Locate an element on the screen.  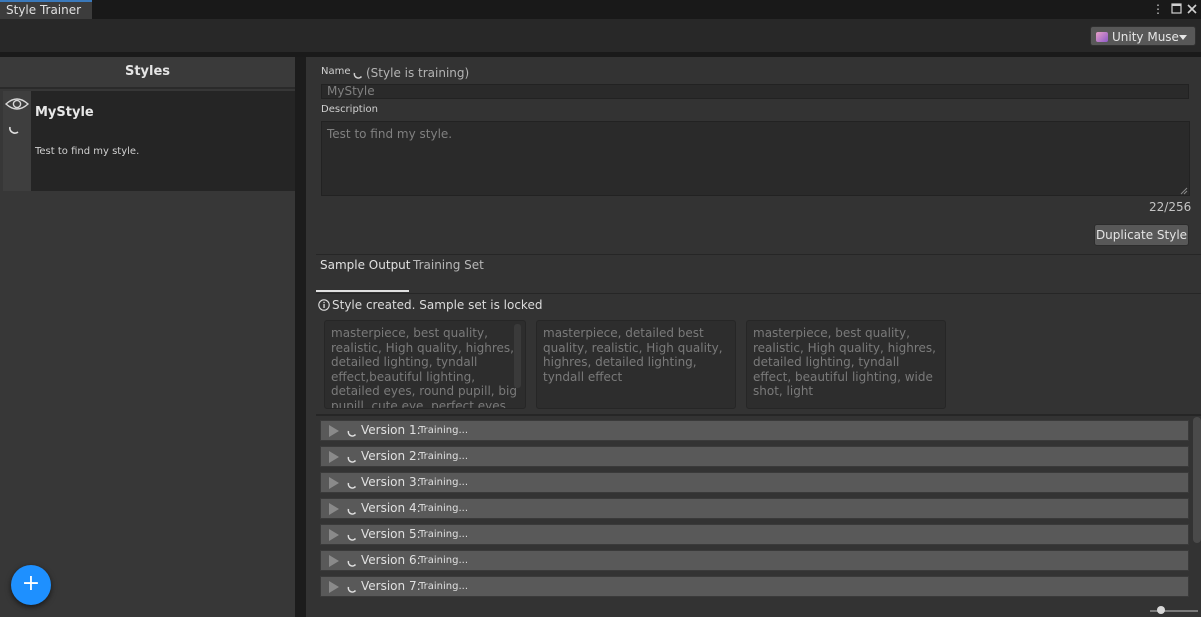
version-label: Version 4: is located at coordinates (391, 508).